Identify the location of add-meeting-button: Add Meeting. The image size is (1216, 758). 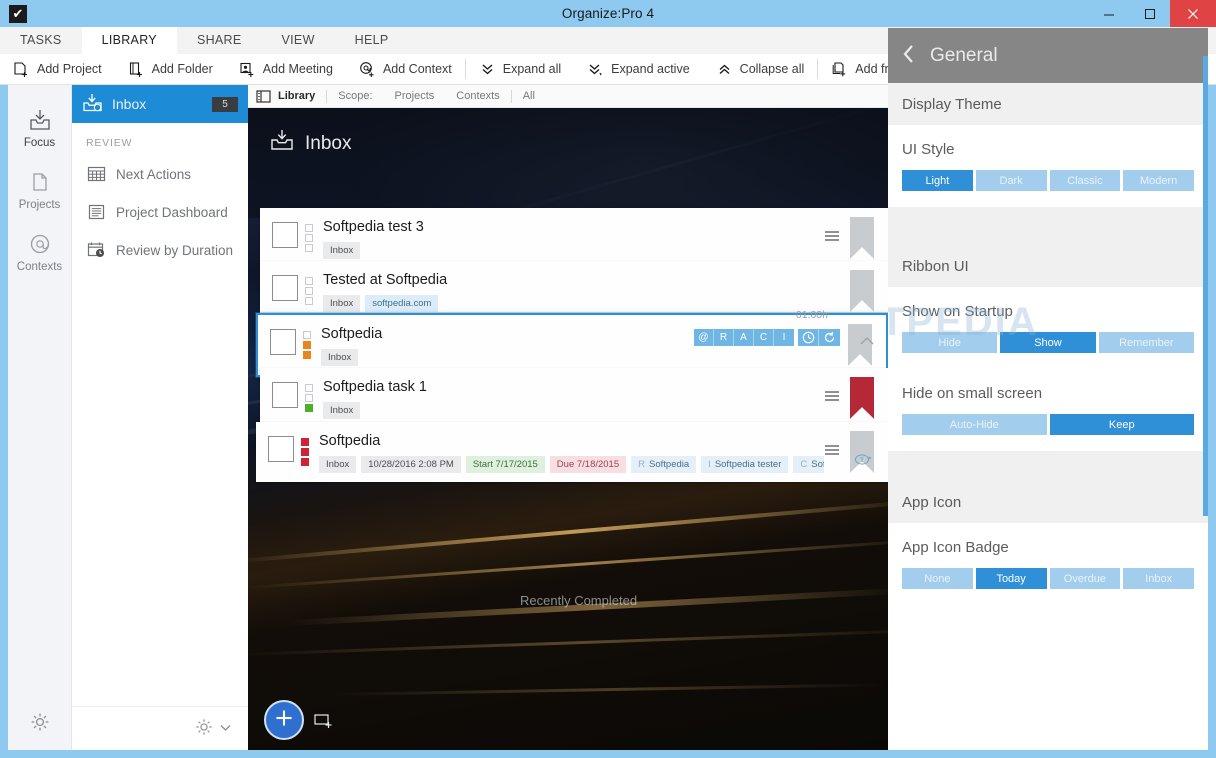
(286, 69).